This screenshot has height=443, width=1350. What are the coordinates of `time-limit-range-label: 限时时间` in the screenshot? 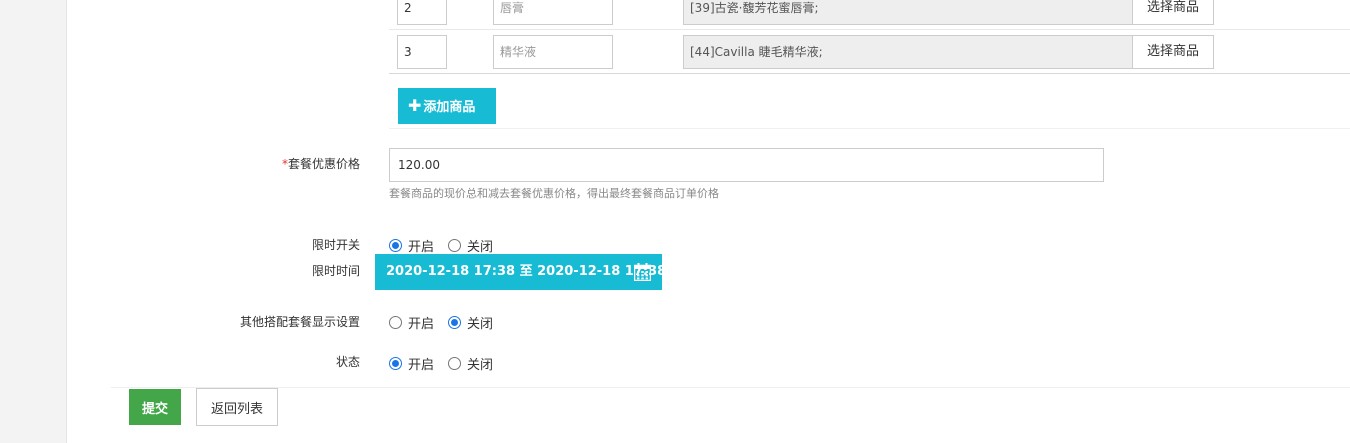 It's located at (335, 271).